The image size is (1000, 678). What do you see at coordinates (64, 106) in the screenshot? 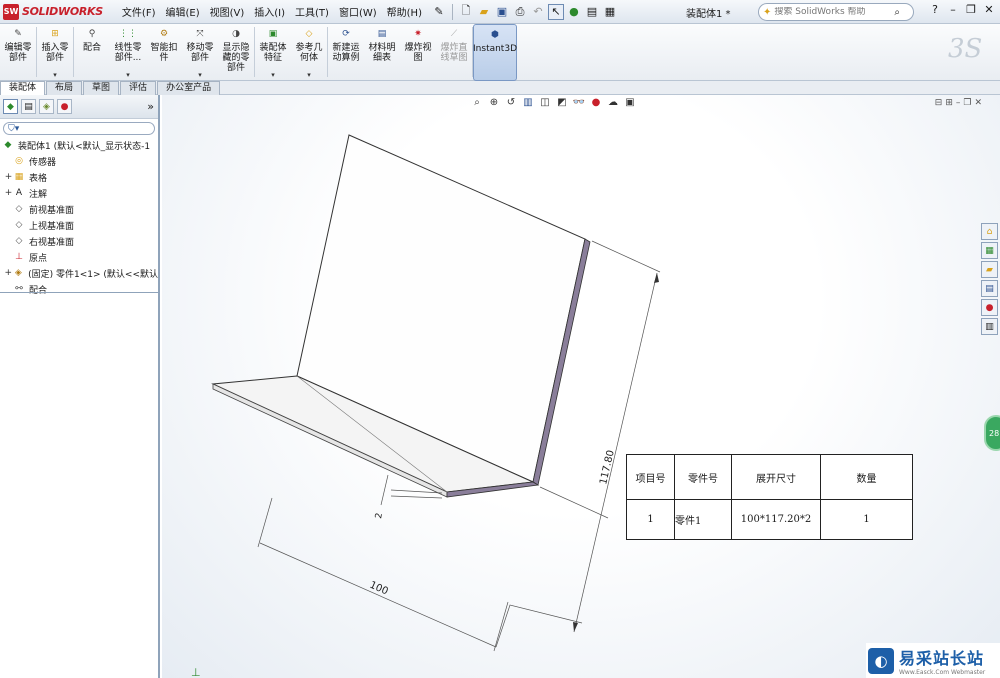
I see `display-manager-tab-icon: ●` at bounding box center [64, 106].